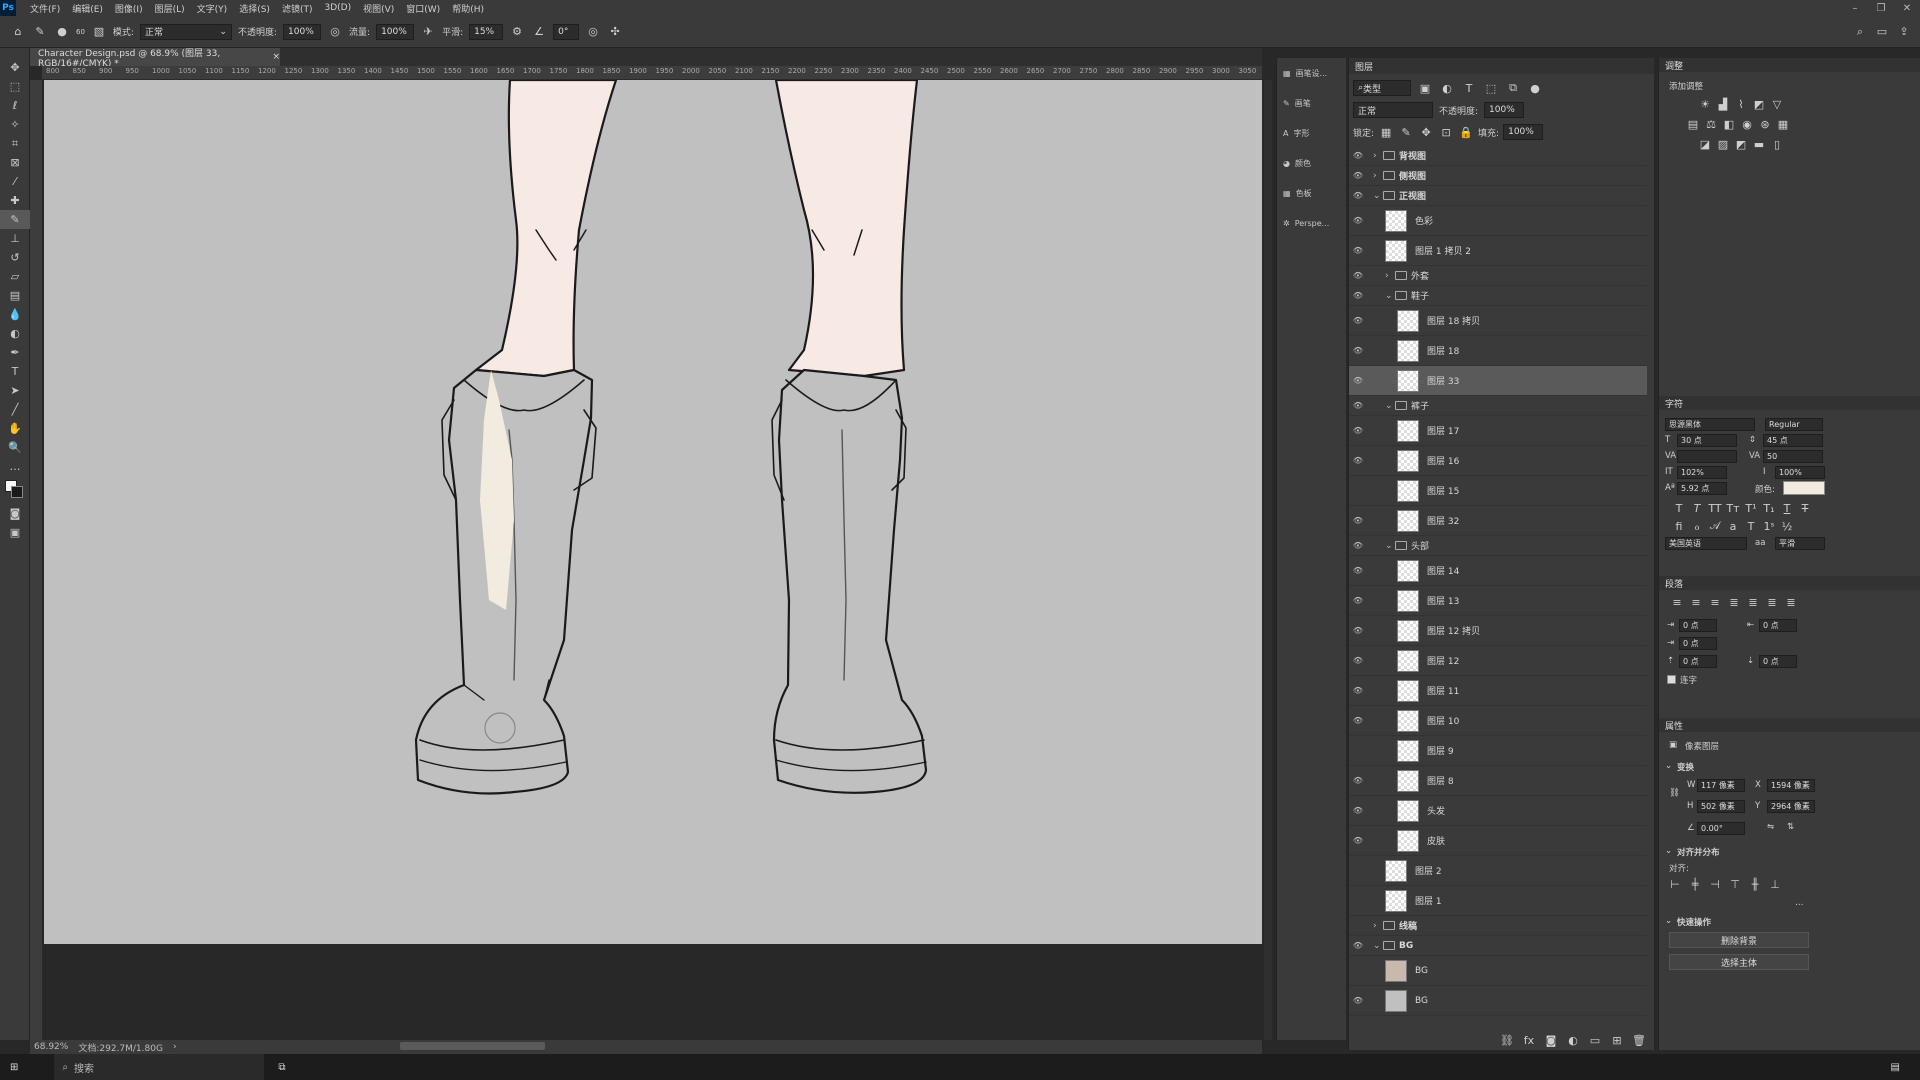 The height and width of the screenshot is (1080, 1920). What do you see at coordinates (99, 32) in the screenshot?
I see `brush-panel-toggle-icon: ▧` at bounding box center [99, 32].